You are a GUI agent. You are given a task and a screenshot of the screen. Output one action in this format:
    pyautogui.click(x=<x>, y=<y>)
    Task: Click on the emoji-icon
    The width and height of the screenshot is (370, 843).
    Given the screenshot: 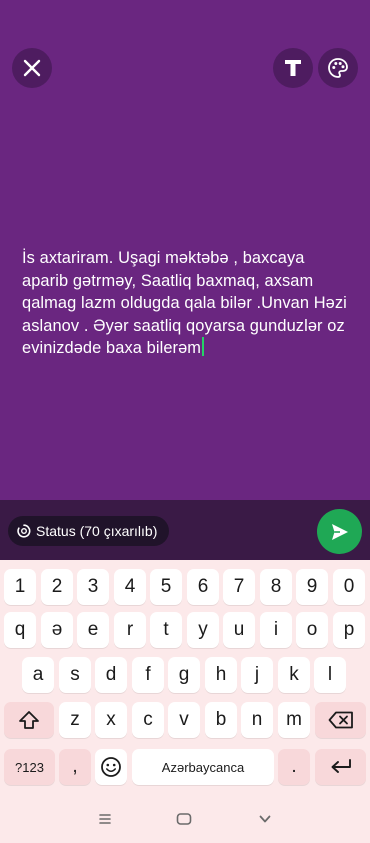 What is the action you would take?
    pyautogui.click(x=111, y=767)
    